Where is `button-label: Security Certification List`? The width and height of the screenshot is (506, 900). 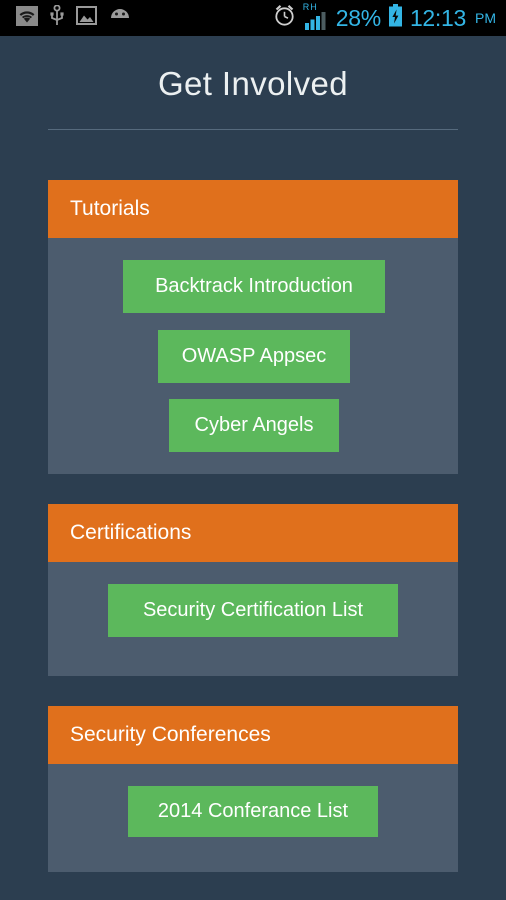 button-label: Security Certification List is located at coordinates (253, 610).